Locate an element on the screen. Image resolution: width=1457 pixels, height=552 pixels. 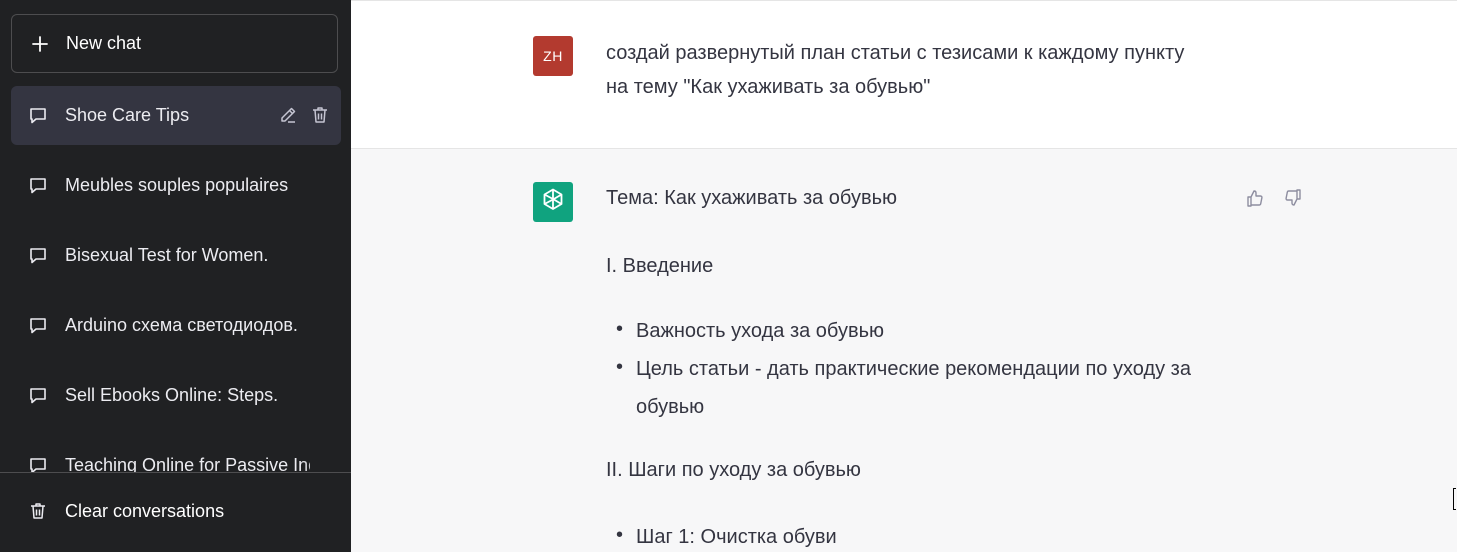
chat-item-label: Arduino схема светодиодов. is located at coordinates (181, 325).